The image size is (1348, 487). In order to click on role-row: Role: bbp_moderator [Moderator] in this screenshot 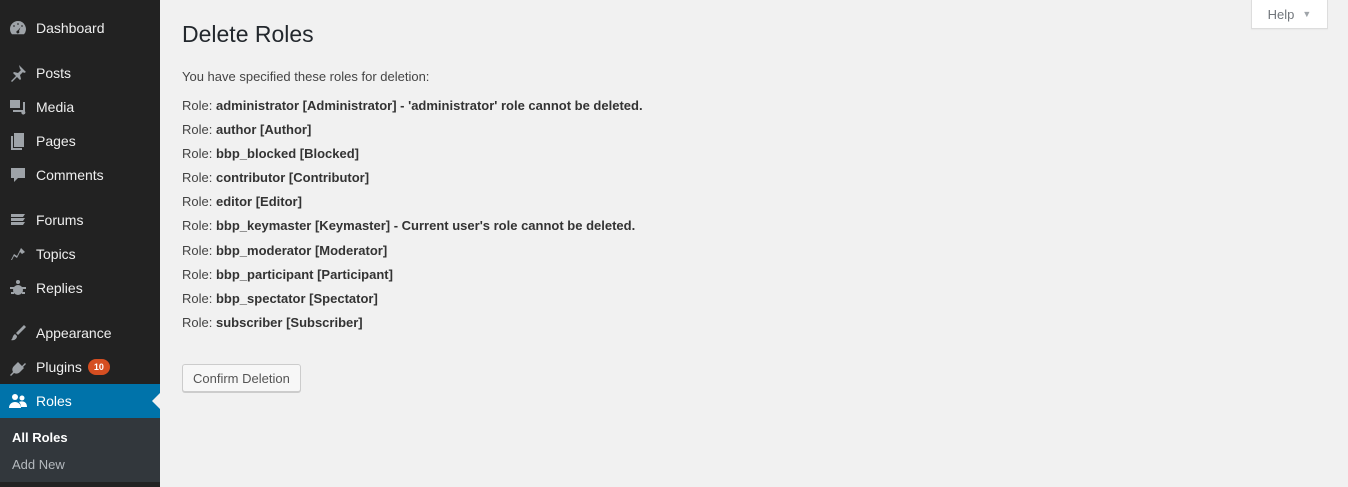, I will do `click(755, 251)`.